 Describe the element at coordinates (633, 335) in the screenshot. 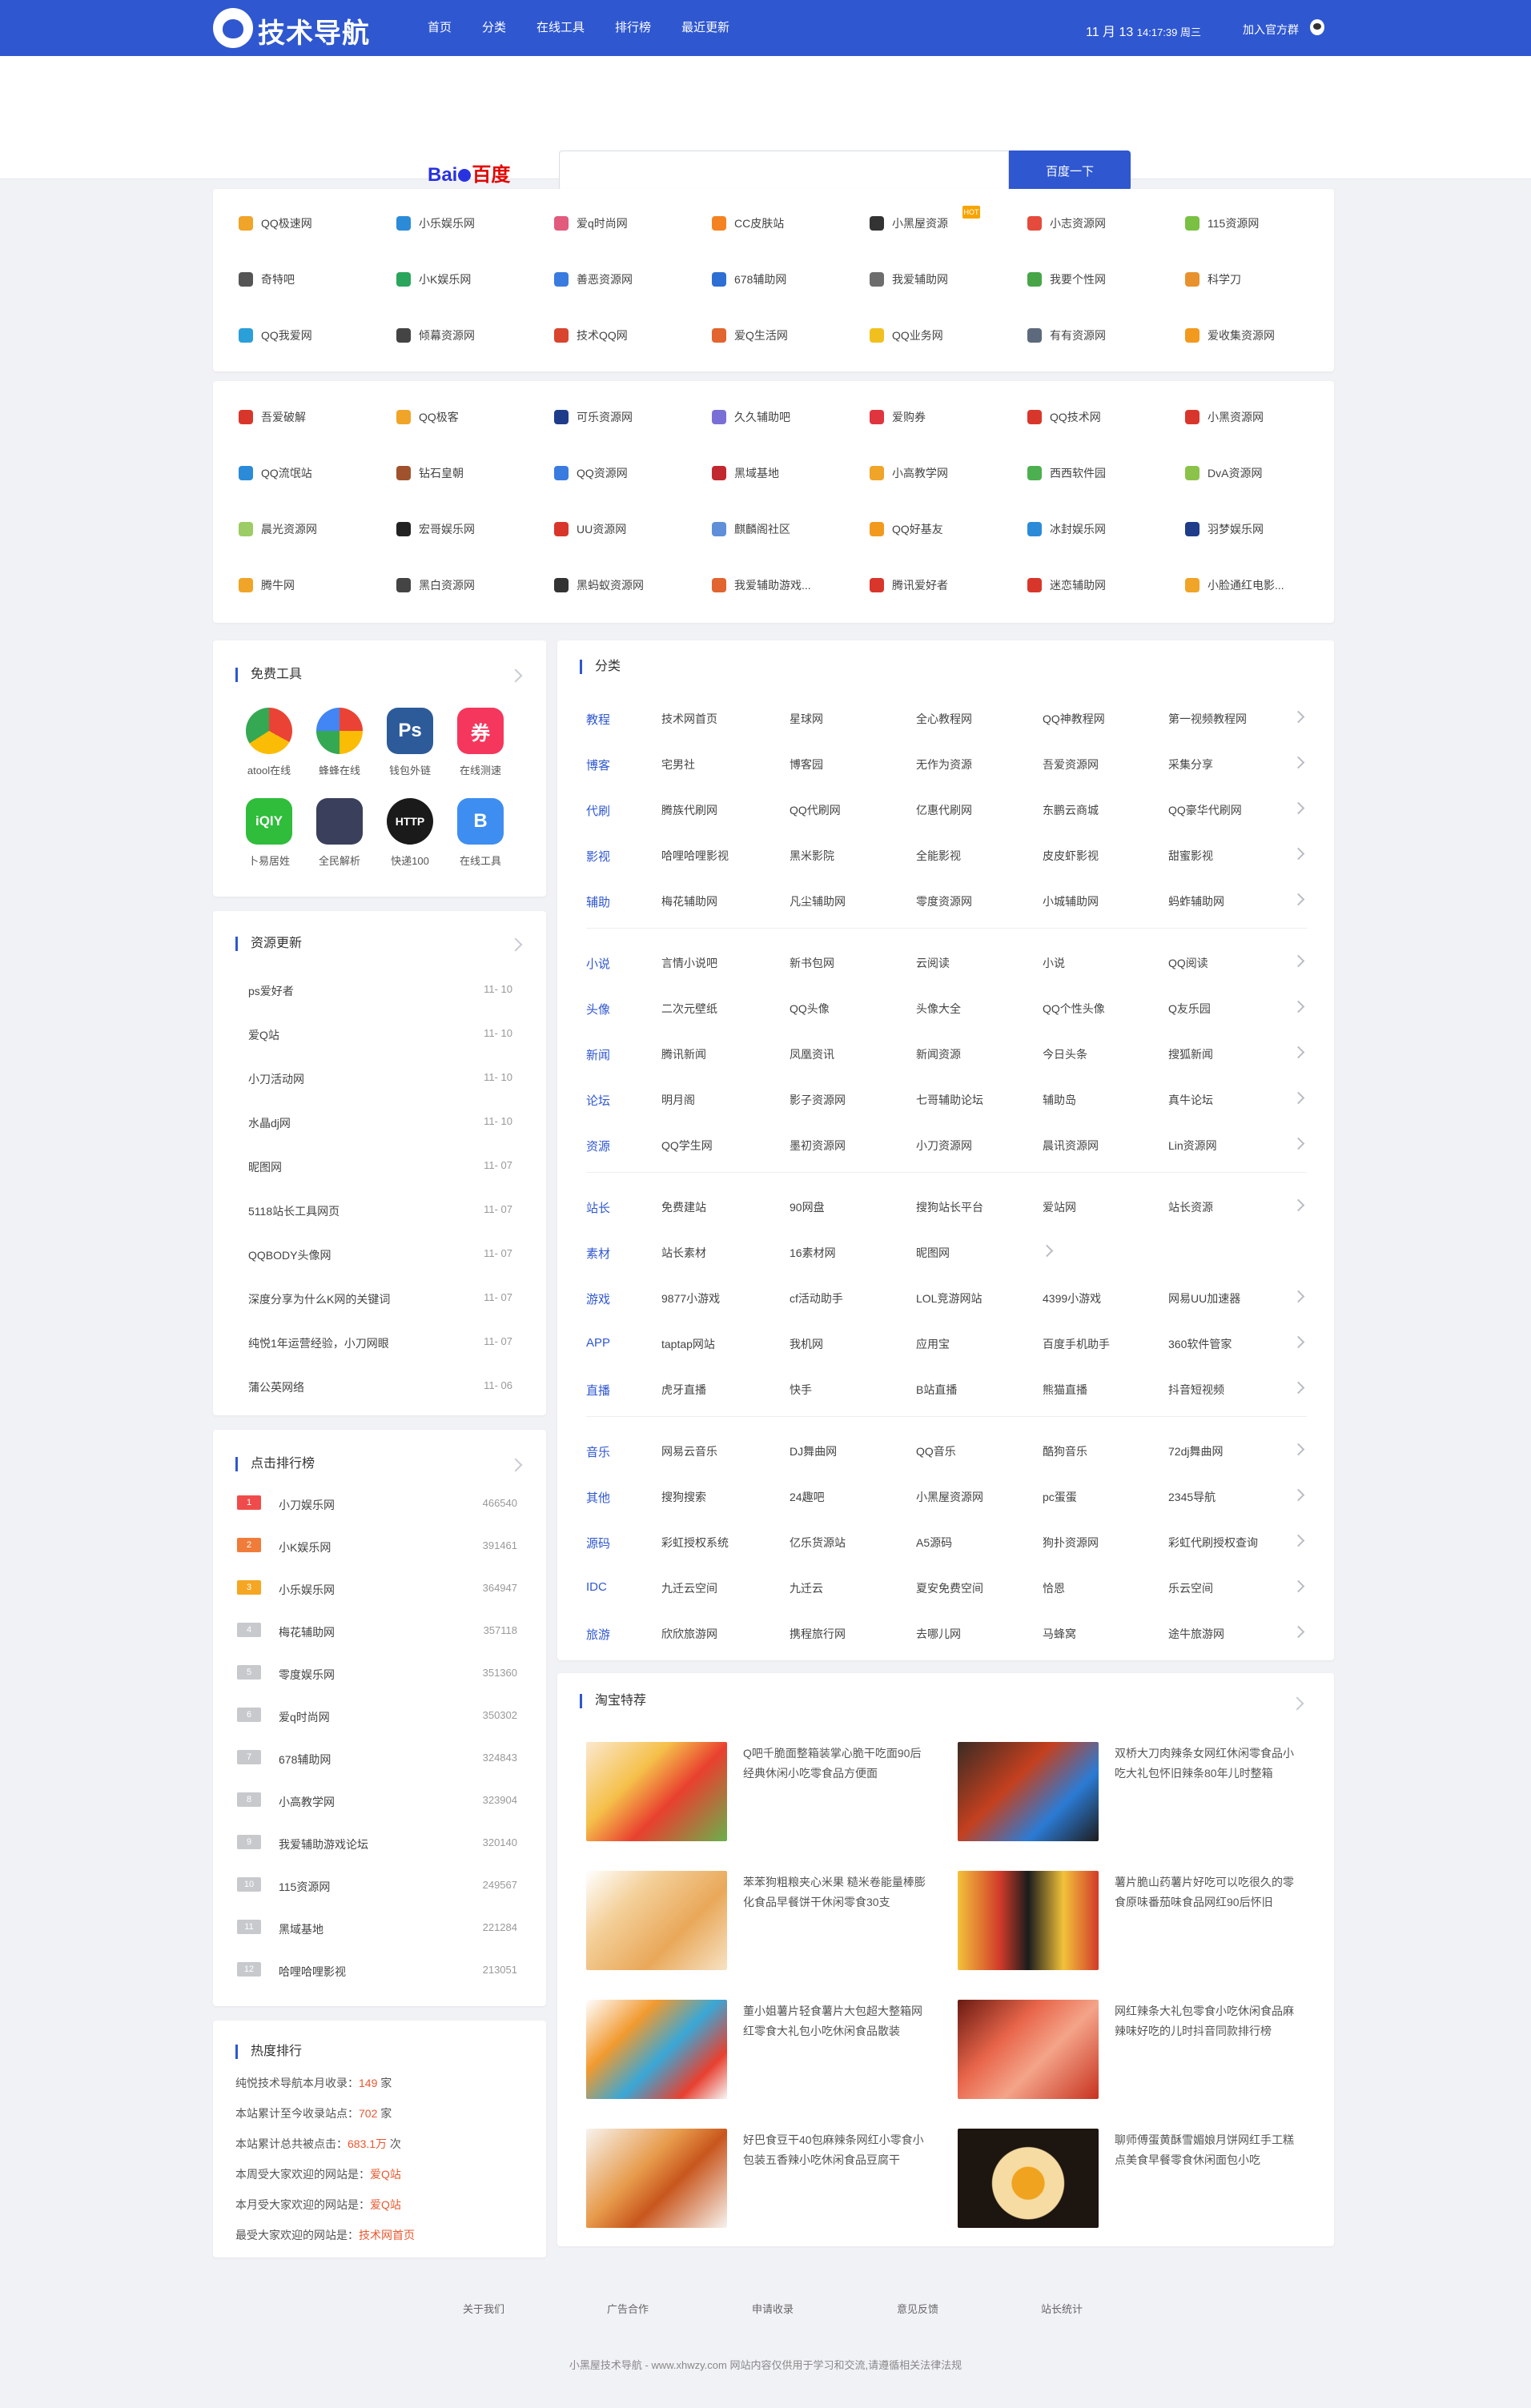

I see `site-link: 技术QQ网` at that location.